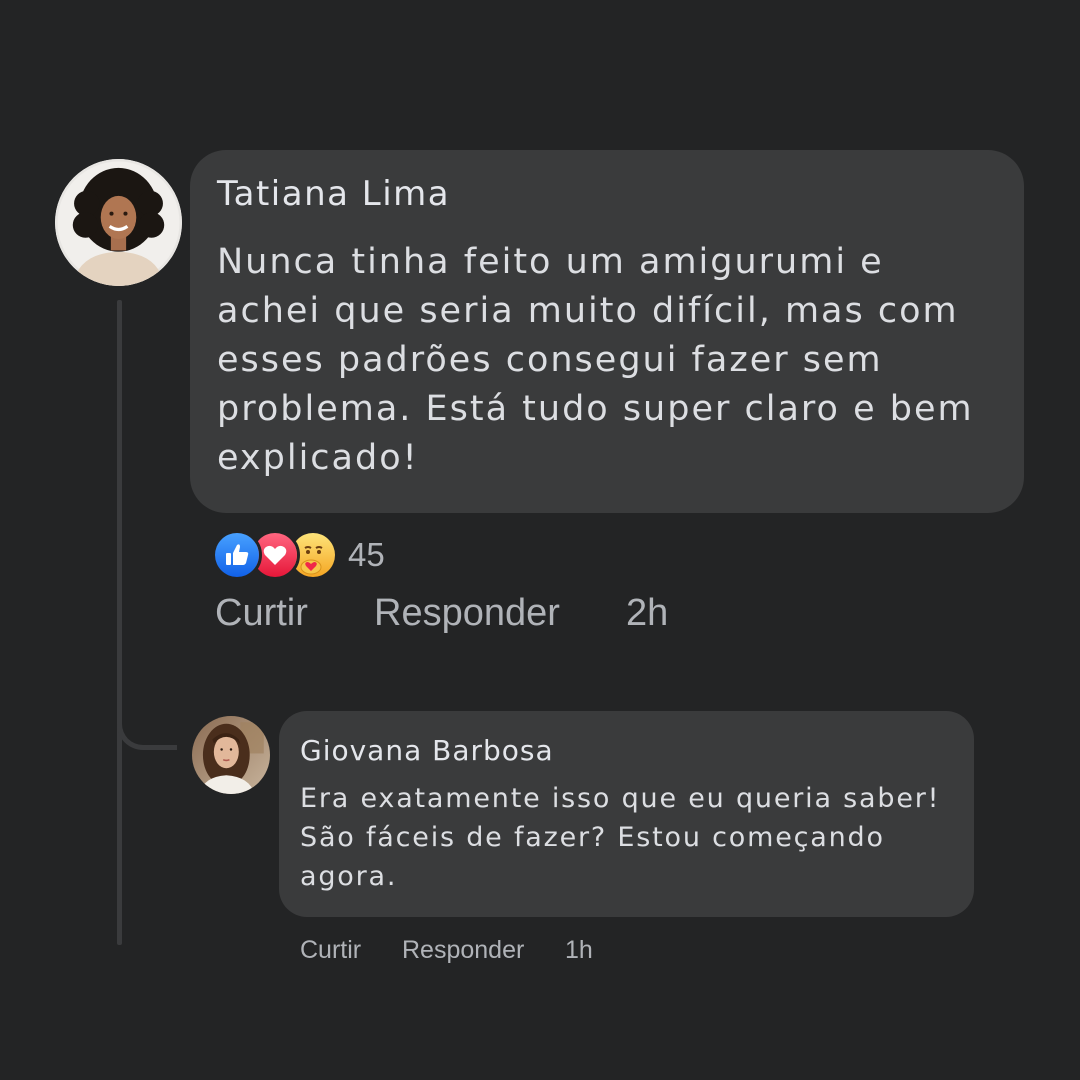 This screenshot has height=1080, width=1080. I want to click on comment-actions: Curtir Responder 2h, so click(441, 613).